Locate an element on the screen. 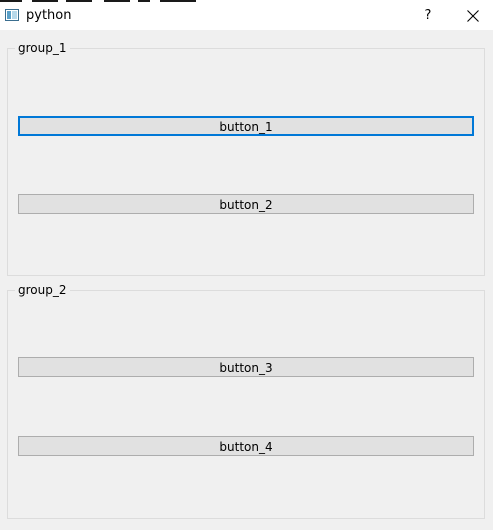 This screenshot has width=493, height=530. group-2-title: group_2 is located at coordinates (42, 290).